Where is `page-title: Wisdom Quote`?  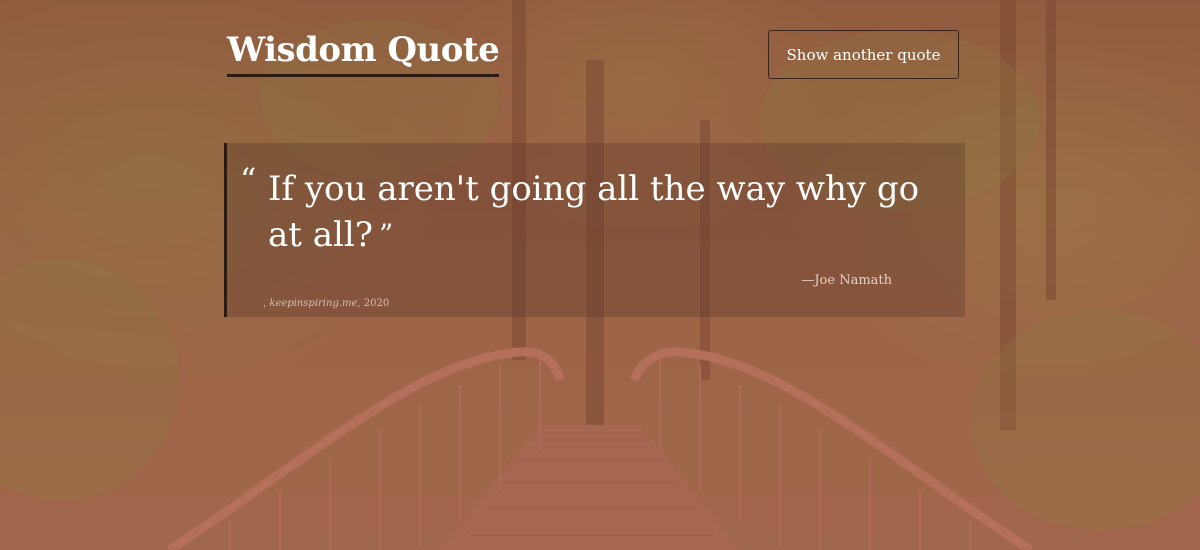
page-title: Wisdom Quote is located at coordinates (363, 53).